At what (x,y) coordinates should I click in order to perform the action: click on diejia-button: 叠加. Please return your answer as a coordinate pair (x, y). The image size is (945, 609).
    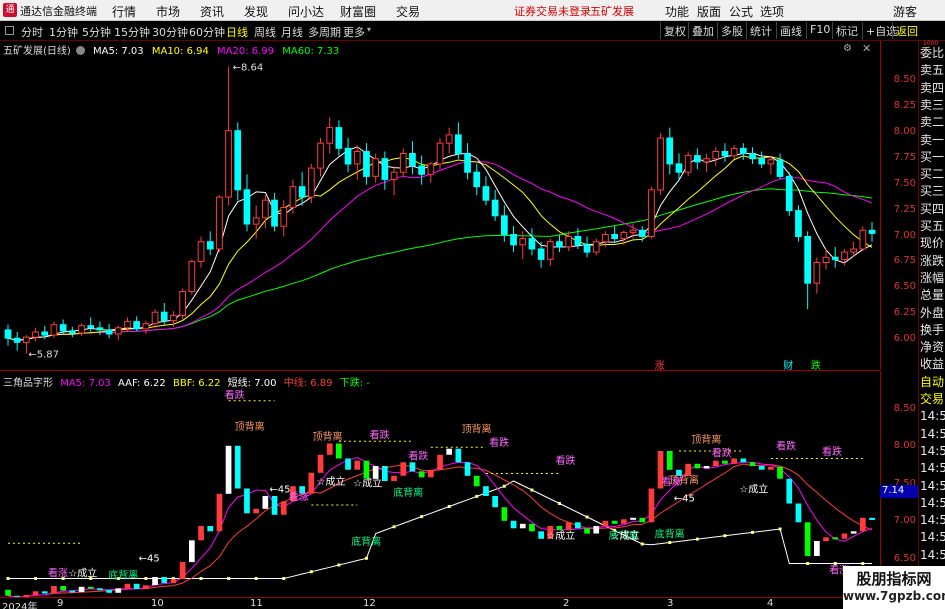
    Looking at the image, I should click on (702, 30).